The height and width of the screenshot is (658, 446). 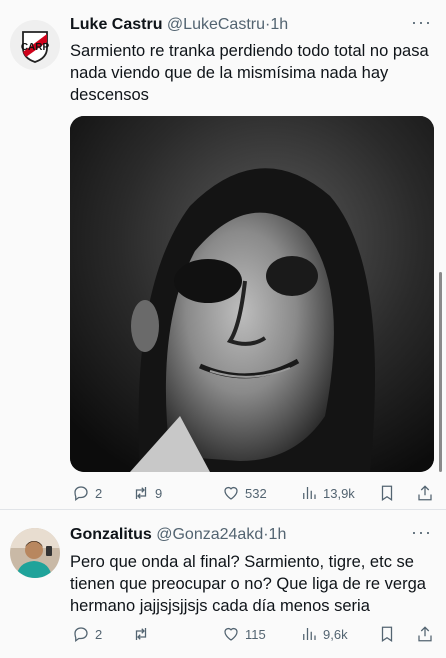 I want to click on scrollbar, so click(x=440, y=372).